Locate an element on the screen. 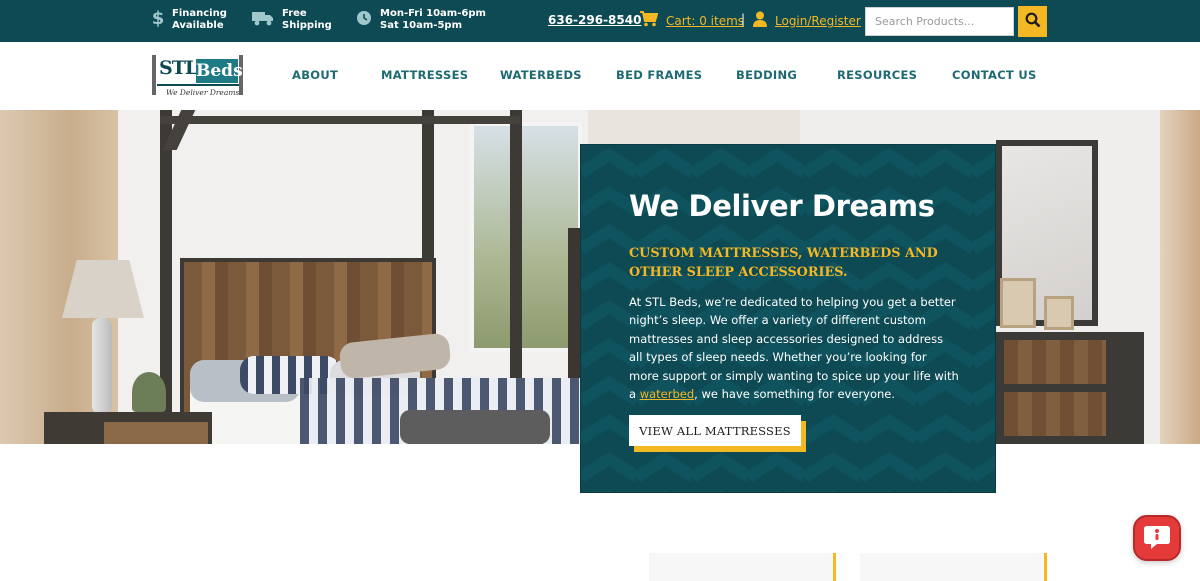 The height and width of the screenshot is (581, 1200). hero-title: We Deliver Dreams is located at coordinates (782, 206).